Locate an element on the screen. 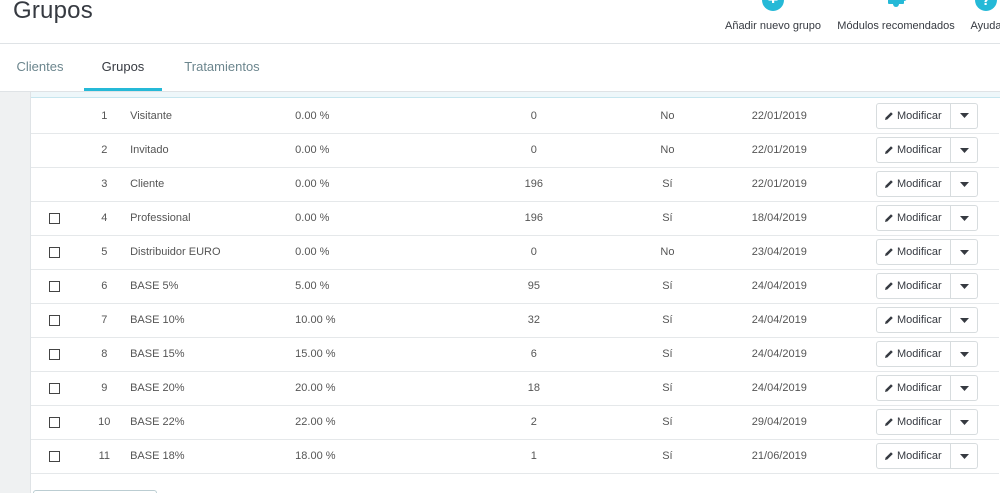 Image resolution: width=1000 pixels, height=493 pixels. group-id: 1 is located at coordinates (104, 115).